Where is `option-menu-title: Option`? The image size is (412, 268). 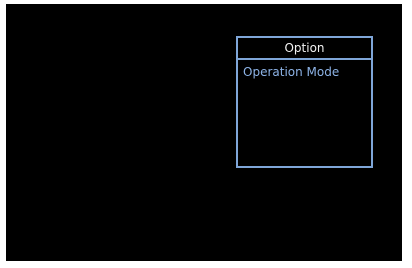
option-menu-title: Option is located at coordinates (304, 49).